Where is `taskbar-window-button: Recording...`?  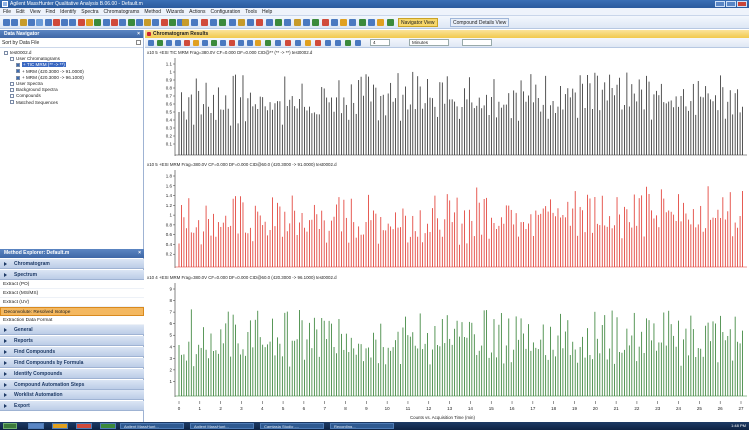 taskbar-window-button: Recording... is located at coordinates (362, 426).